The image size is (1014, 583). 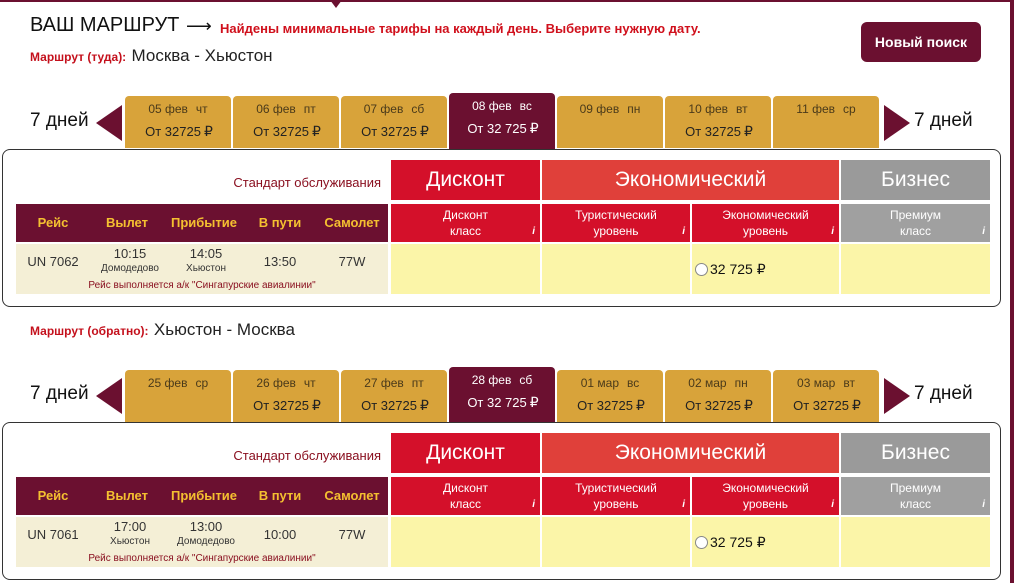 What do you see at coordinates (610, 122) in the screenshot?
I see `date-tab: 09 фев пн` at bounding box center [610, 122].